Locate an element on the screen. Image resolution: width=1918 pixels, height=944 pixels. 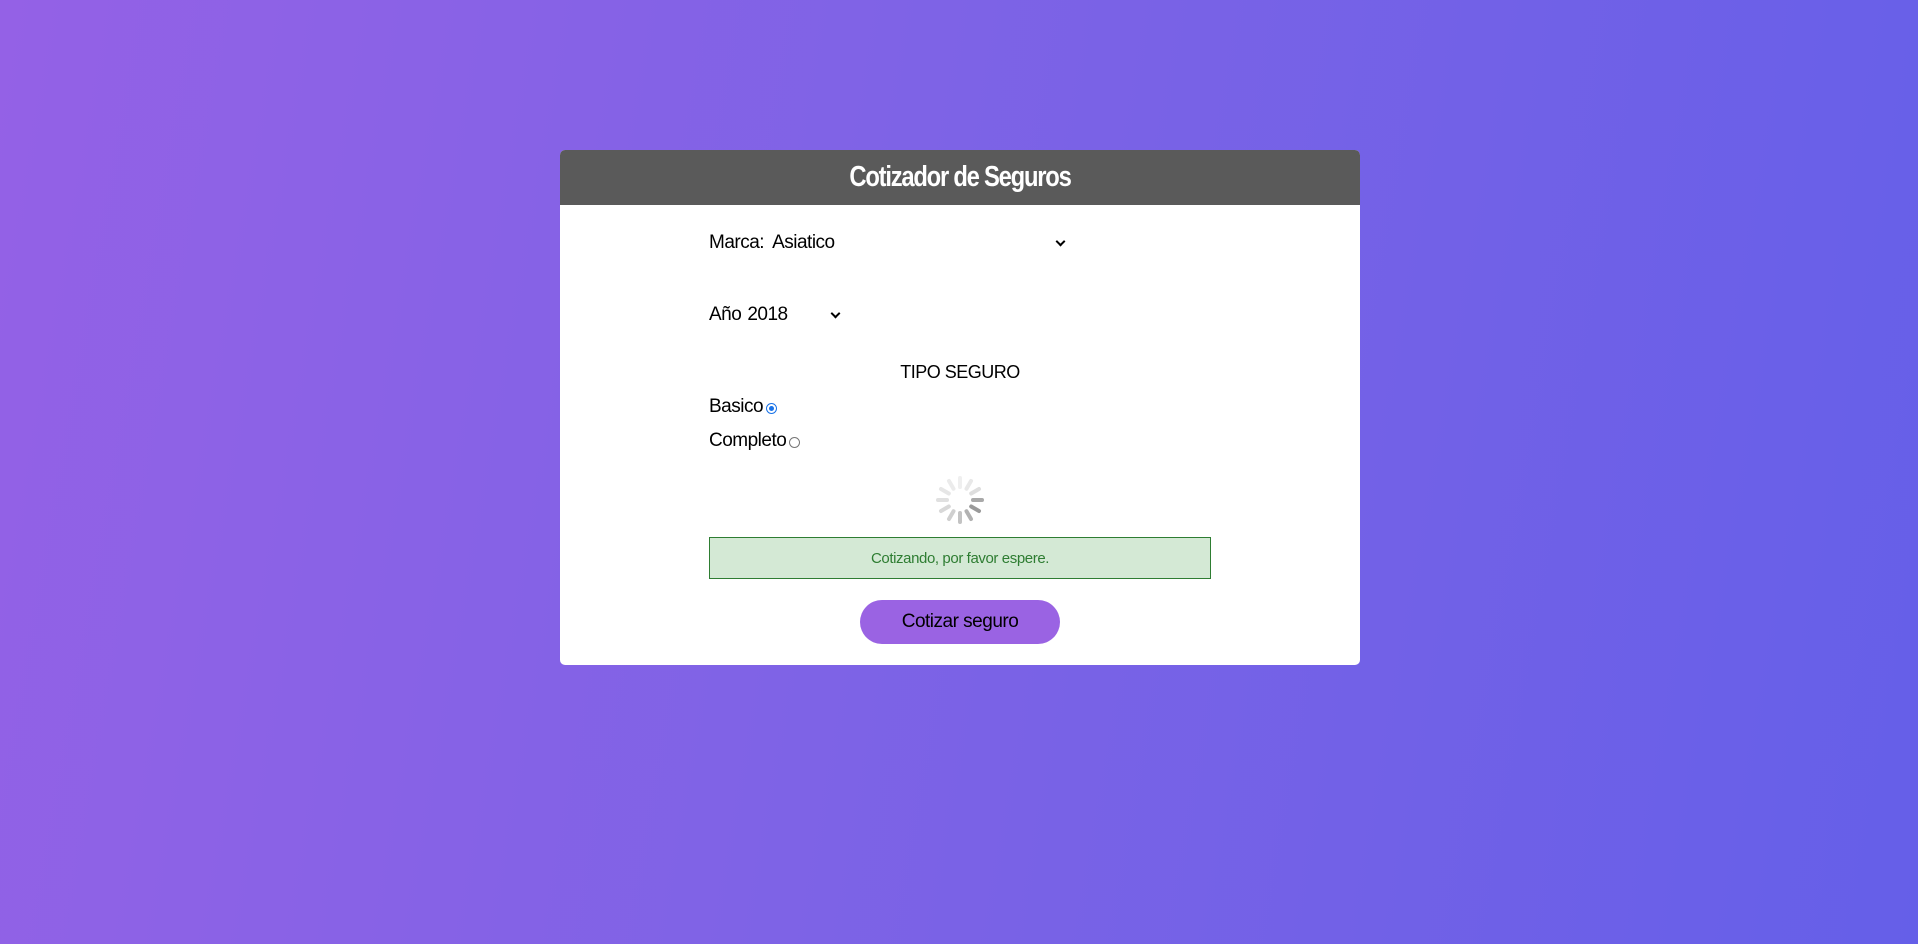
status-alert: Cotizando, por favor espere. is located at coordinates (960, 558).